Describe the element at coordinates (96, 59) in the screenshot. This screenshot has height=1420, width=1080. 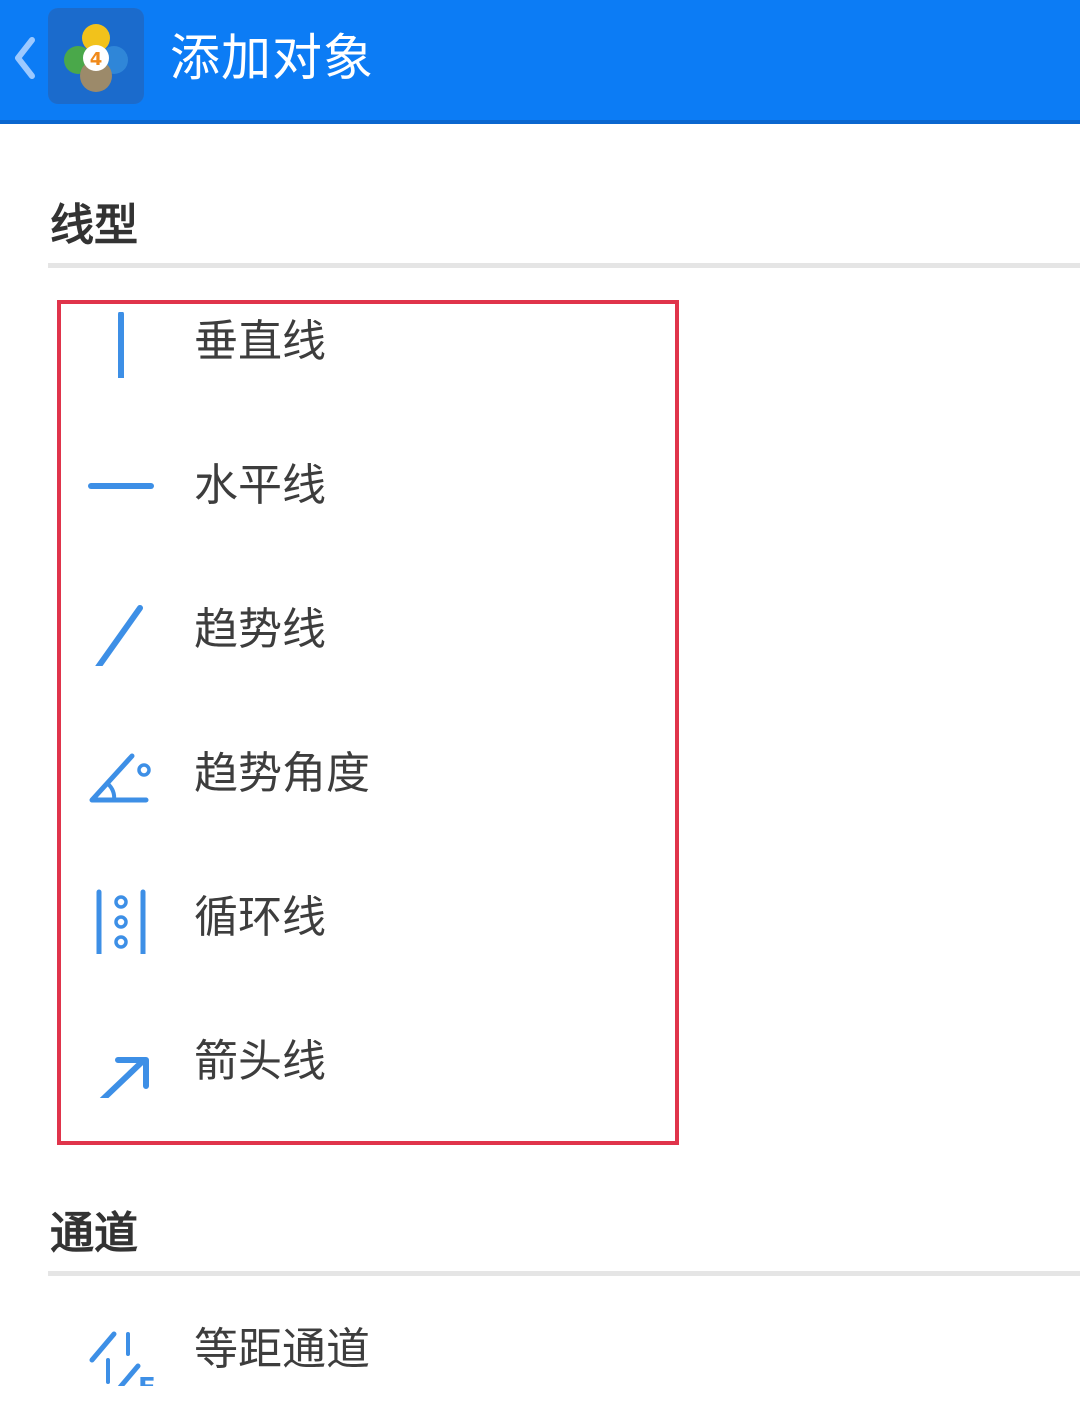
I see `svg-text: 4` at that location.